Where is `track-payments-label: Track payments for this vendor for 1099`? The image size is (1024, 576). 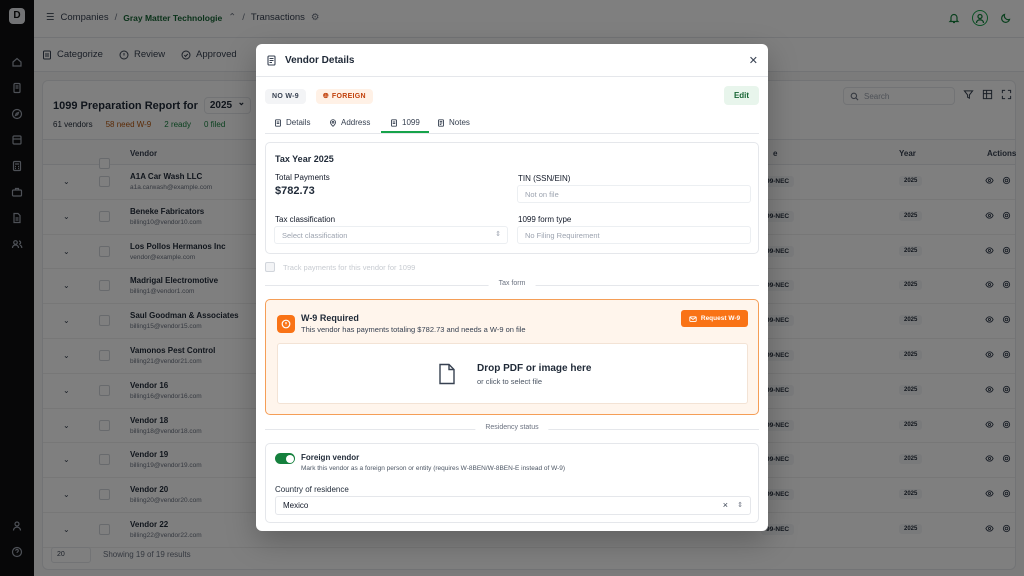
track-payments-label: Track payments for this vendor for 1099 is located at coordinates (349, 267).